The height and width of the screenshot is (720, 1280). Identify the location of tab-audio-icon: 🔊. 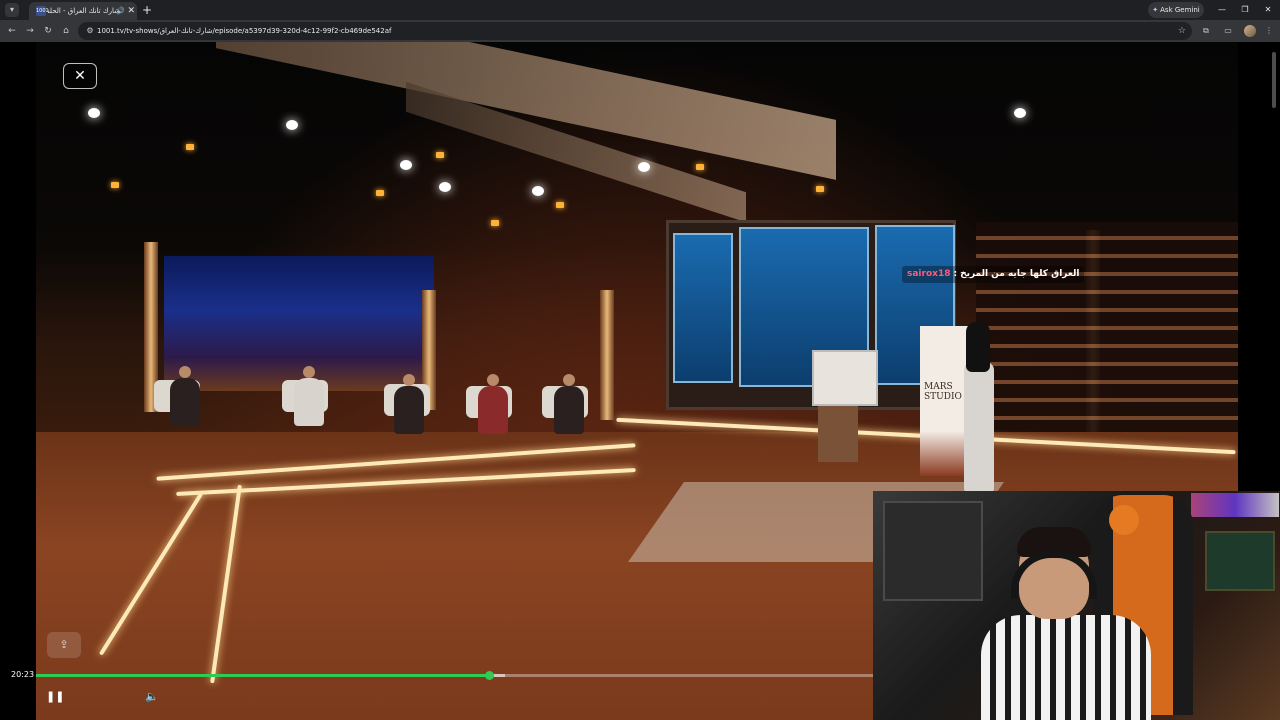
(120, 11).